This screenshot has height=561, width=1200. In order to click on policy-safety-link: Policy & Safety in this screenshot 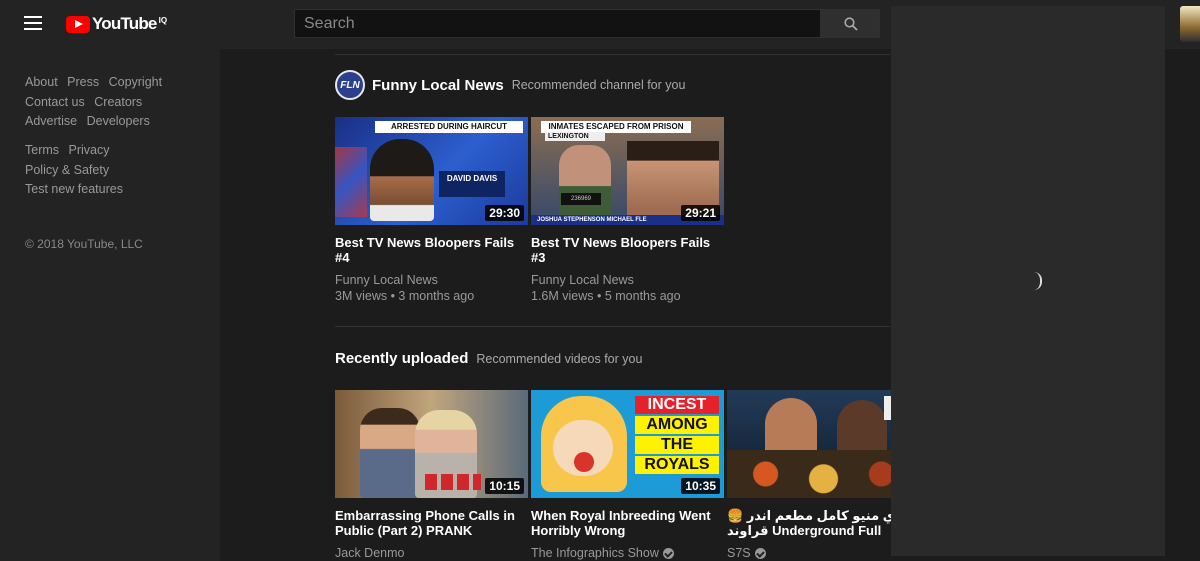, I will do `click(67, 170)`.